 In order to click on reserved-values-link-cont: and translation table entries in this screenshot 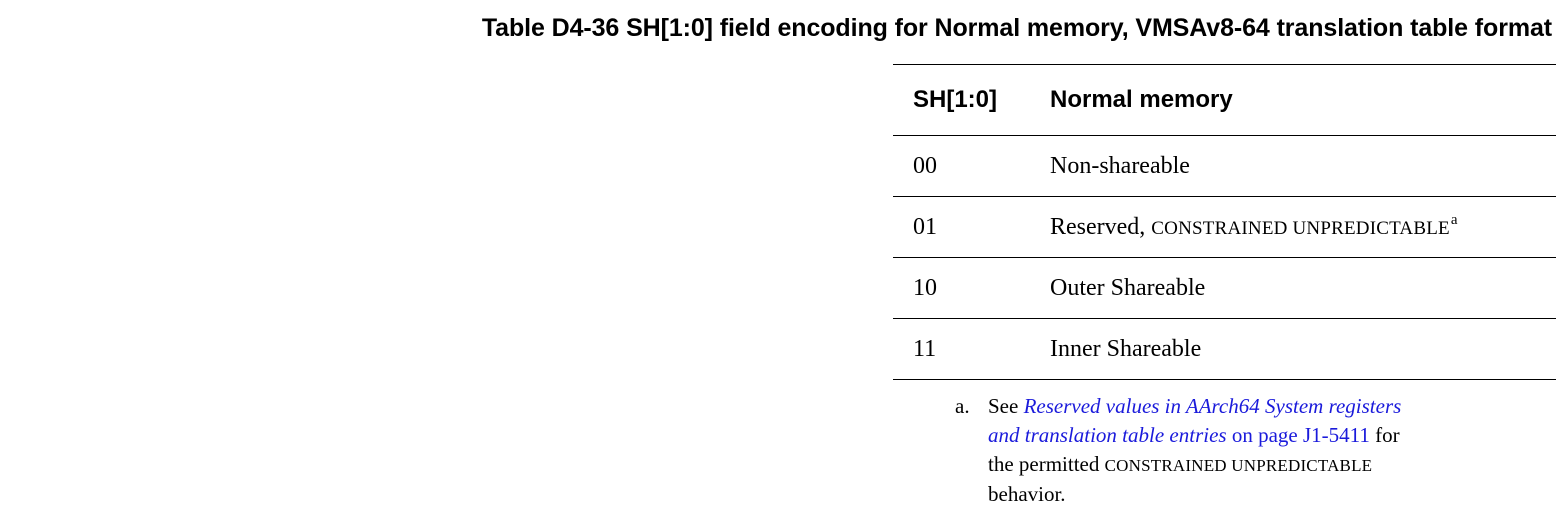, I will do `click(1107, 435)`.